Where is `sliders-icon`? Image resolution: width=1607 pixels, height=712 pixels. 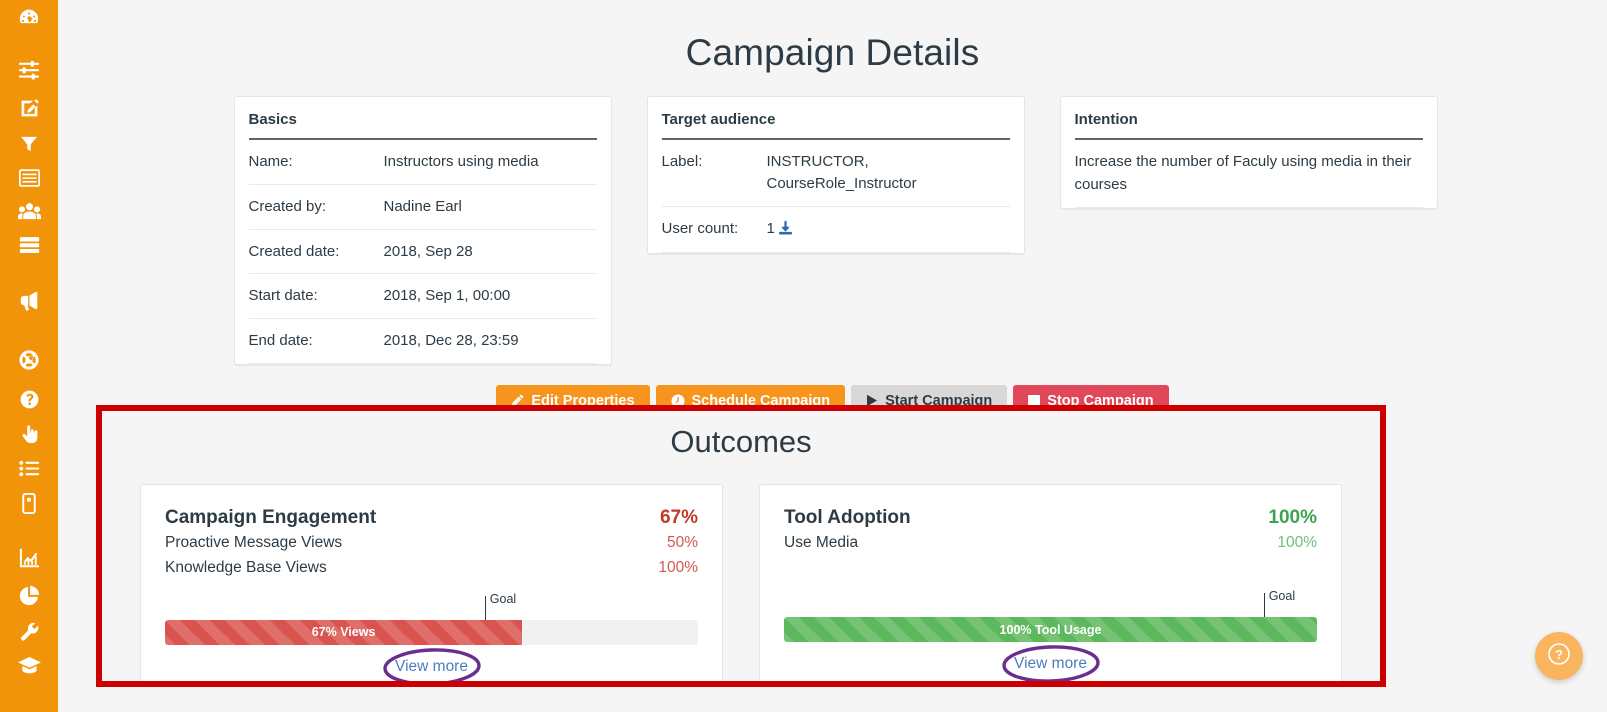
sliders-icon is located at coordinates (29, 70).